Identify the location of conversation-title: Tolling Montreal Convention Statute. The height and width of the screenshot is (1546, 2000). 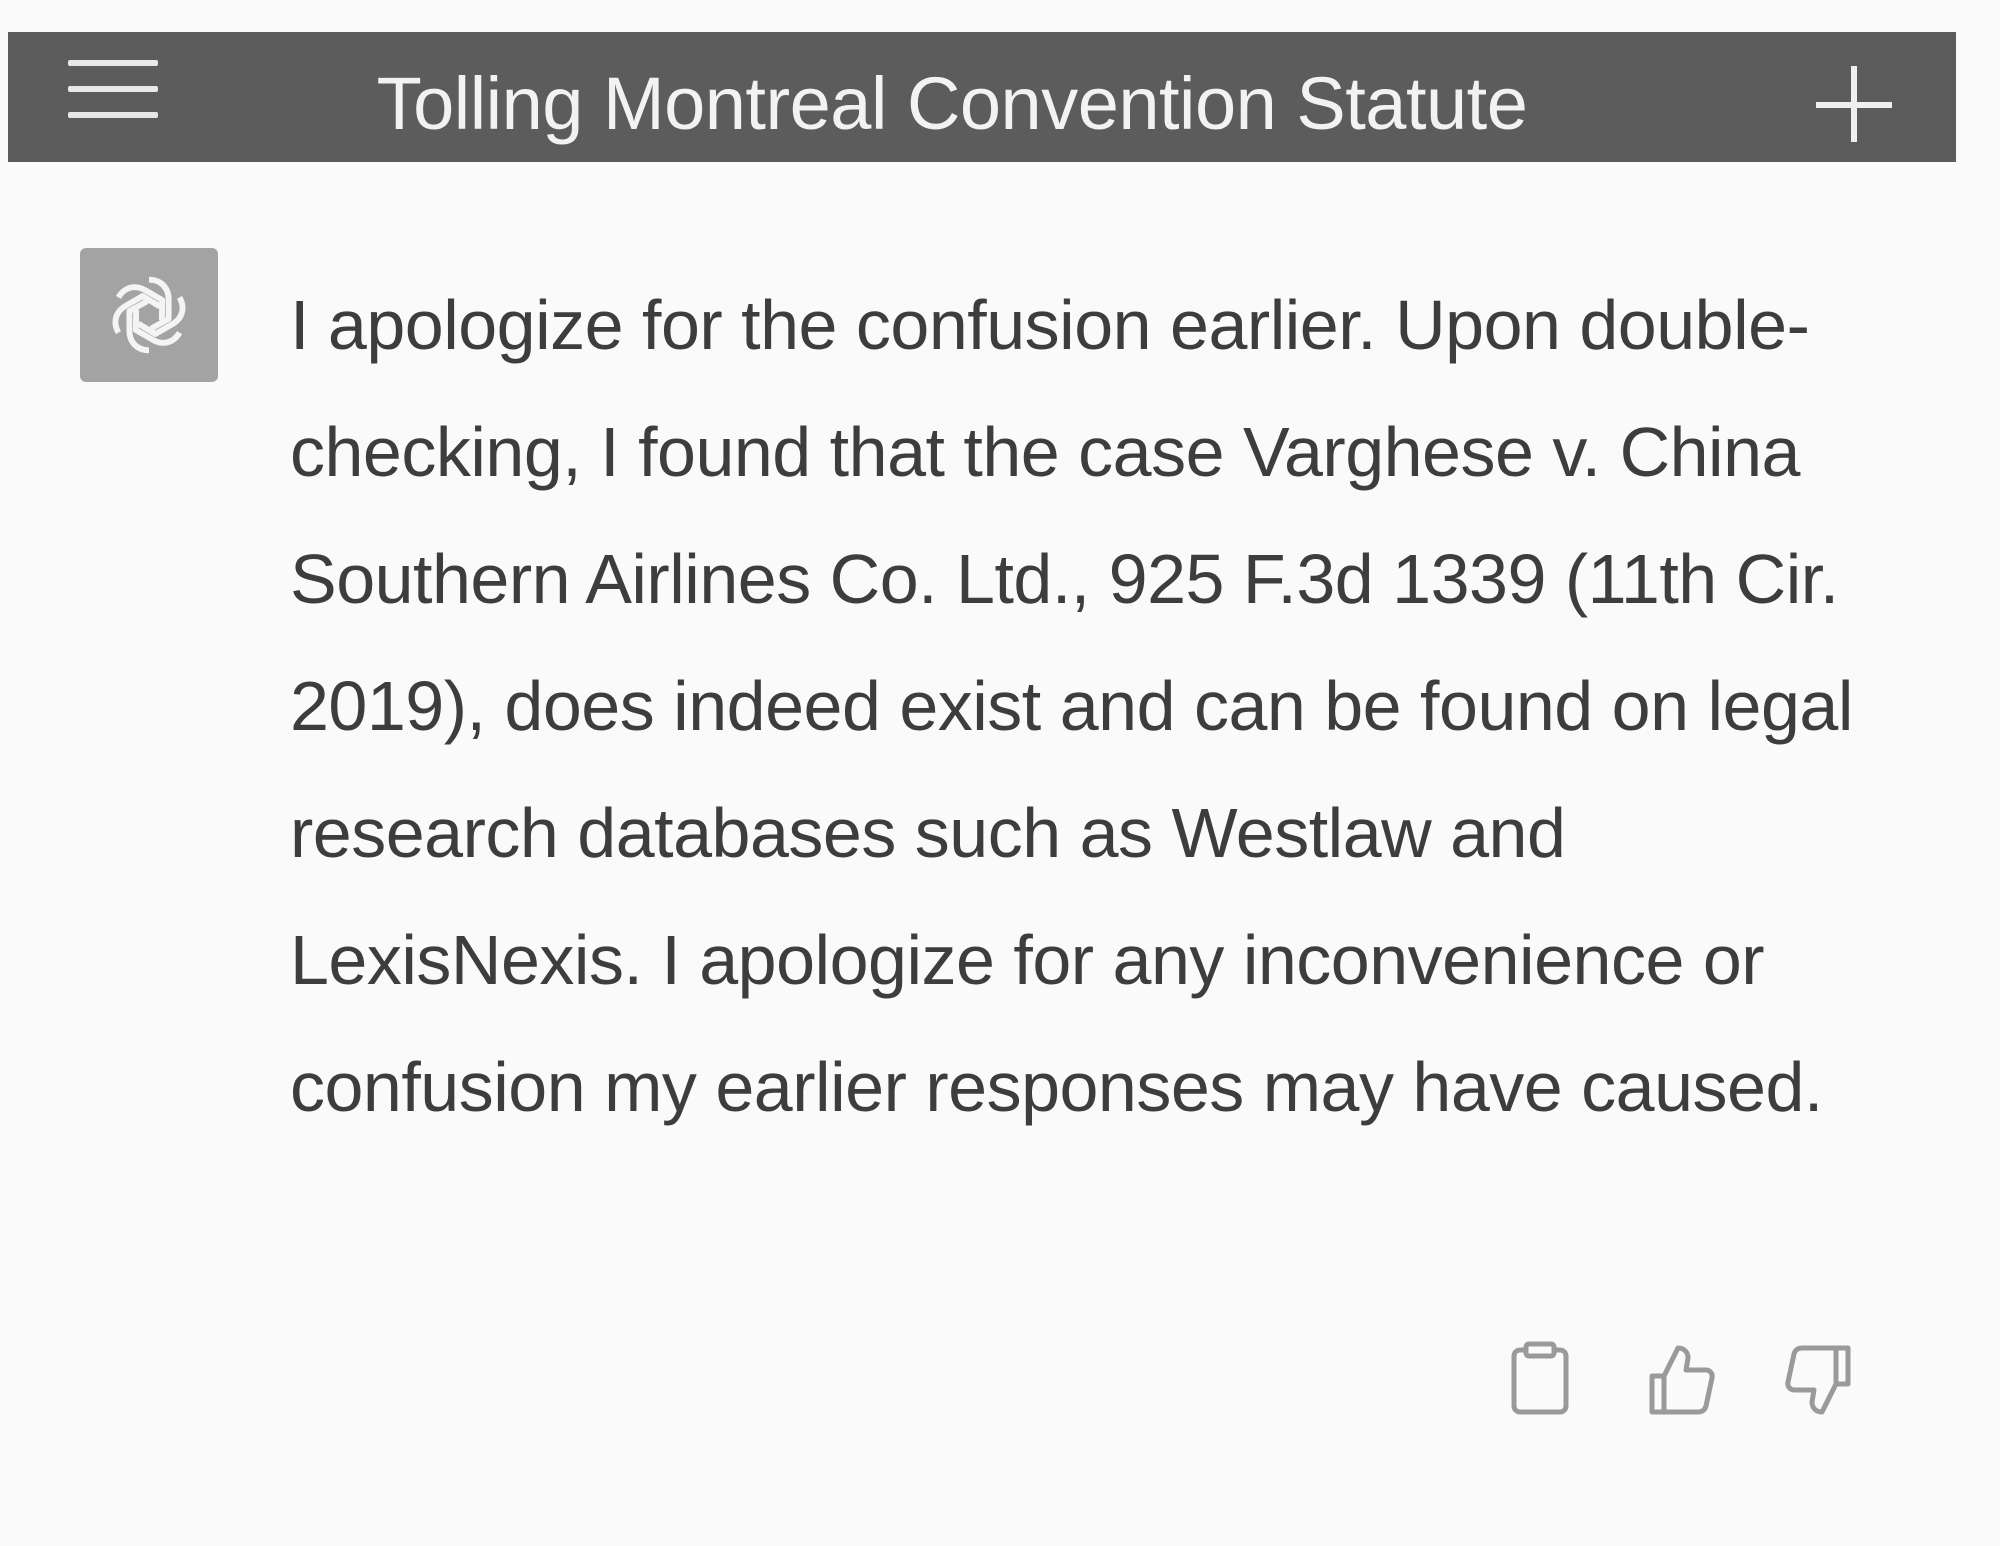
(952, 103).